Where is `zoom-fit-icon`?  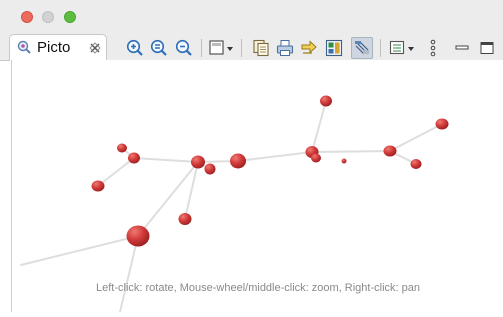
zoom-fit-icon is located at coordinates (159, 48).